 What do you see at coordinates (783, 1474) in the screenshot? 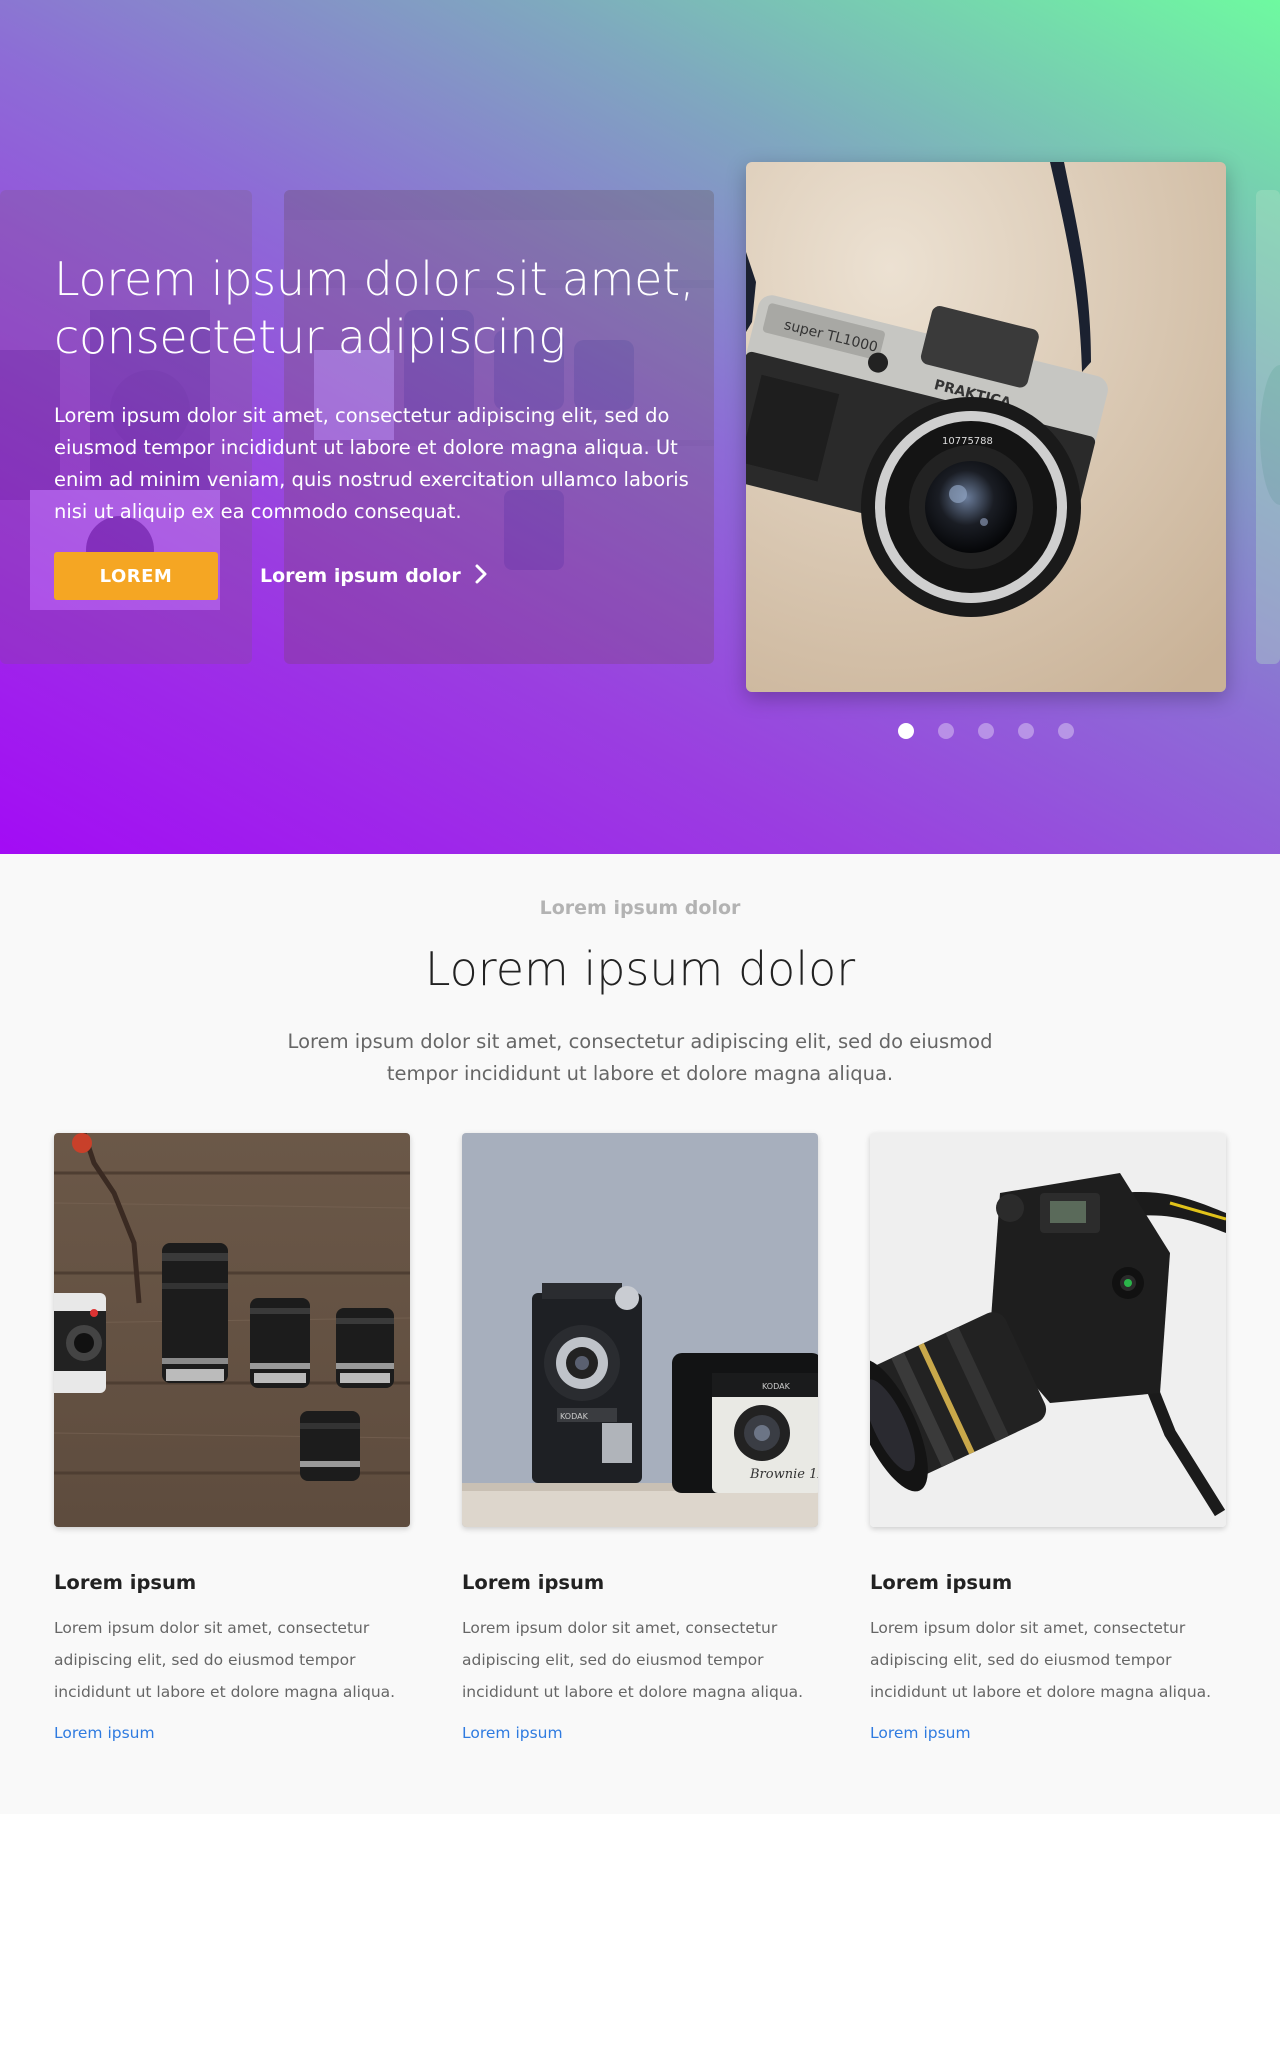
I see `svg-text: Brownie 12` at bounding box center [783, 1474].